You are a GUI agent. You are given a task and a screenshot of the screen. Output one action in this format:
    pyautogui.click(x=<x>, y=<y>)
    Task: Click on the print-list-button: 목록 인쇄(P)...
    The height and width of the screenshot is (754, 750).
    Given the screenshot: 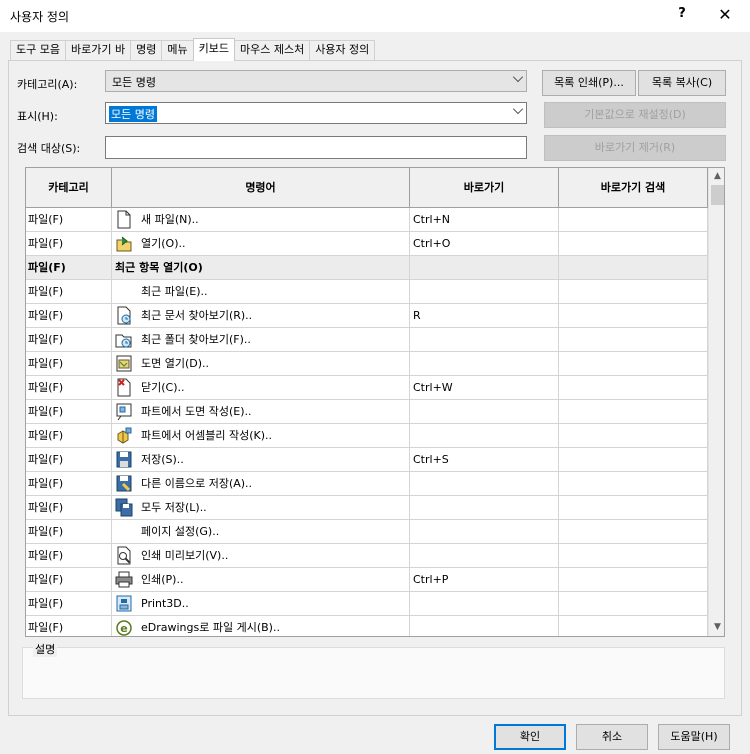 What is the action you would take?
    pyautogui.click(x=589, y=83)
    